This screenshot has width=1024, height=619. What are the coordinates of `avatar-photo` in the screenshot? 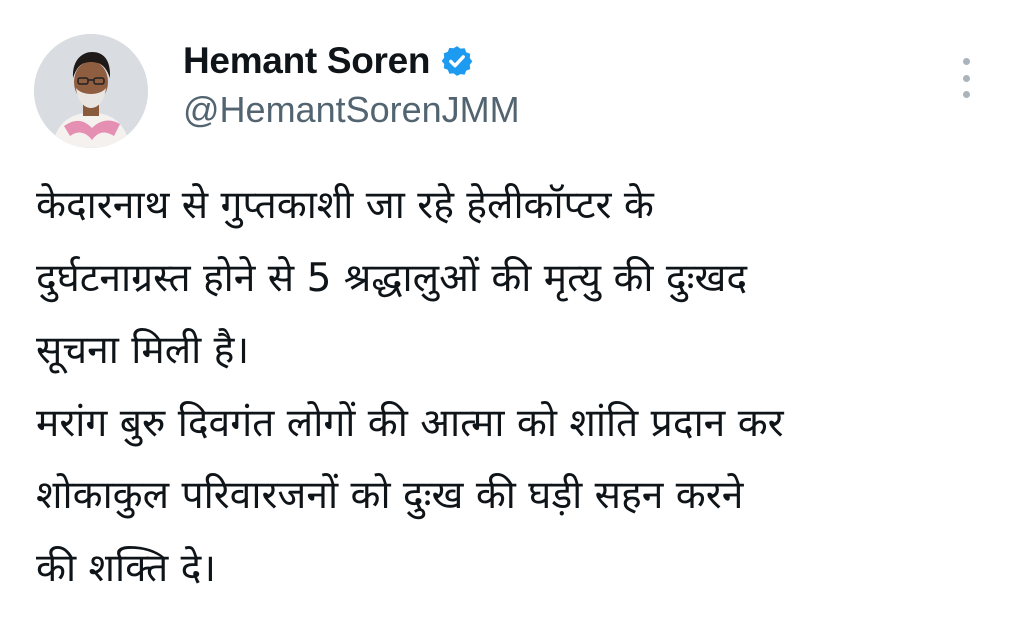 It's located at (91, 91).